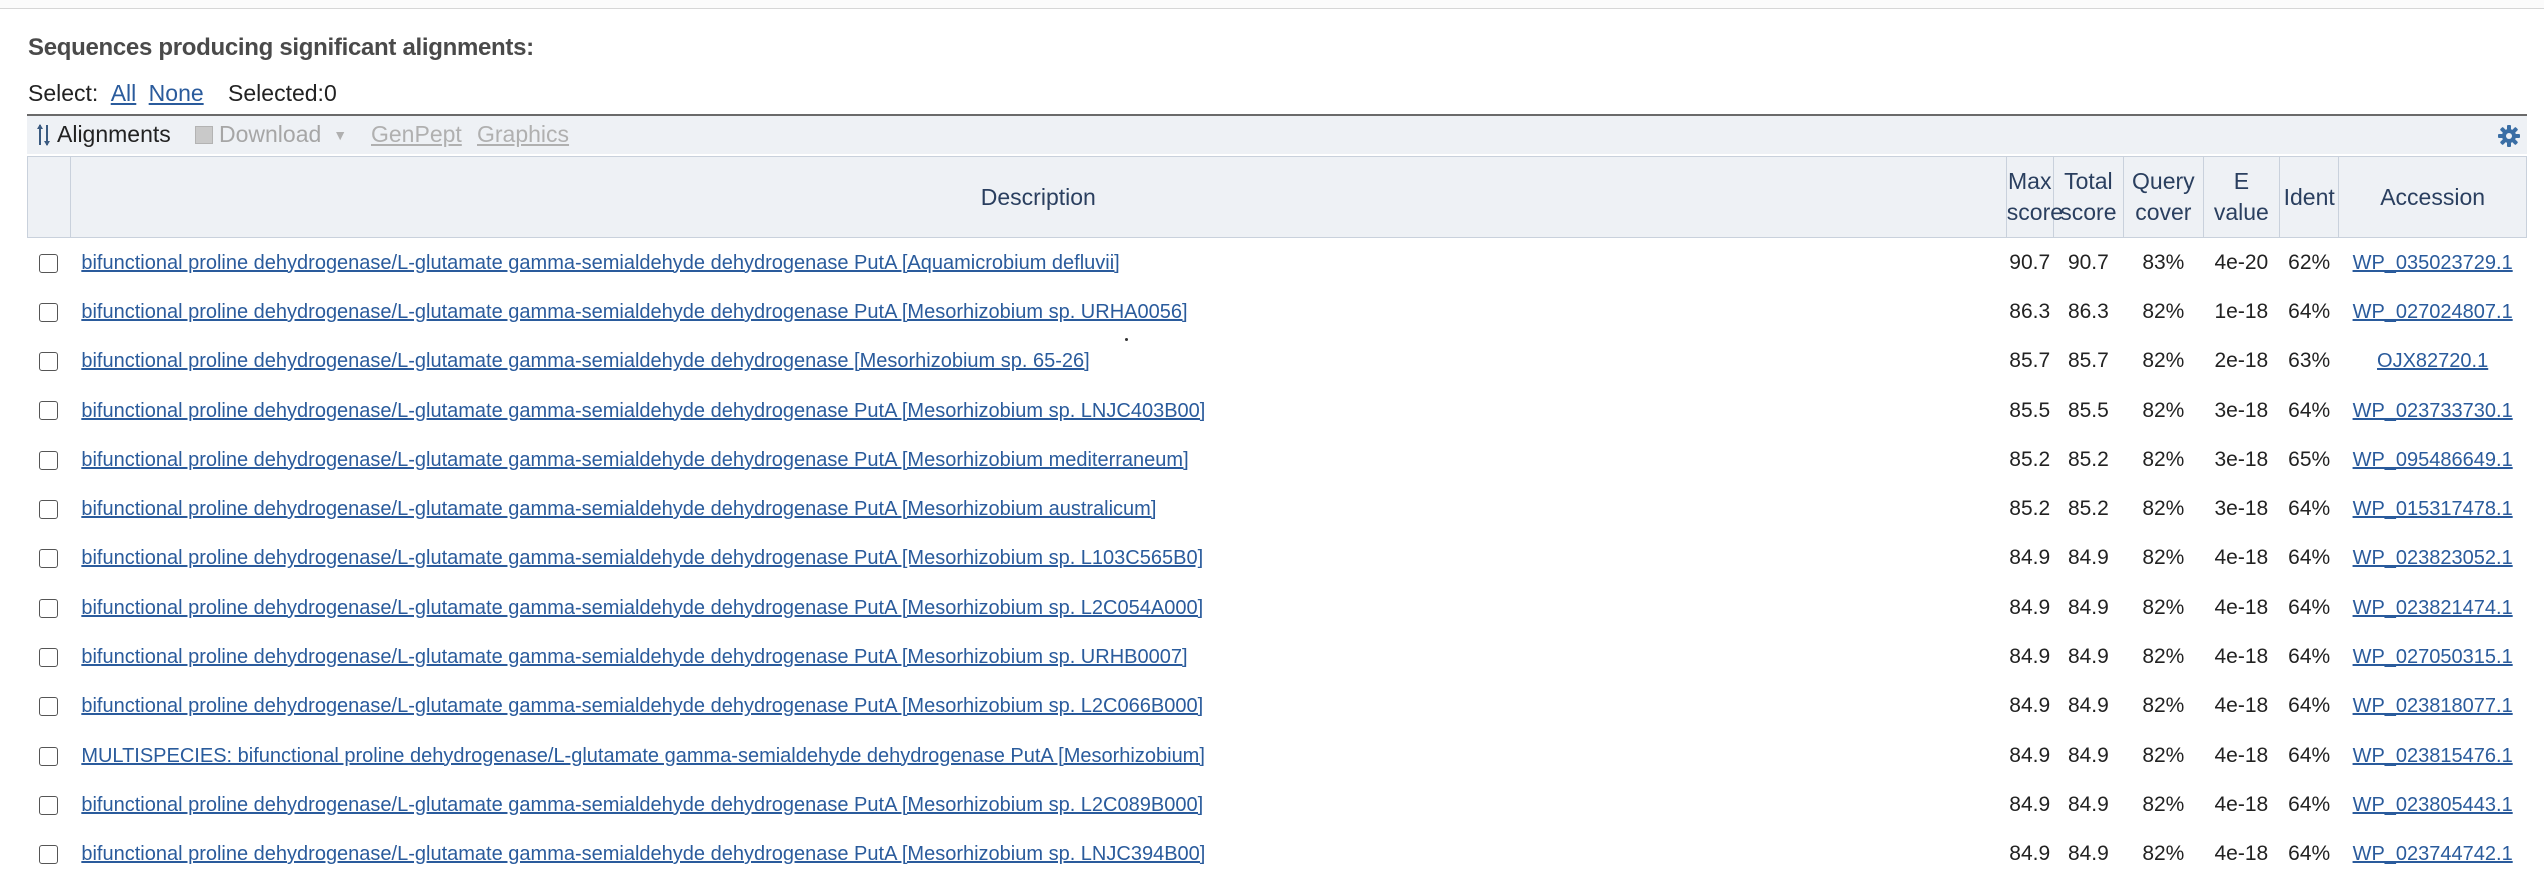 This screenshot has width=2544, height=879. Describe the element at coordinates (124, 93) in the screenshot. I see `select-all-link: All` at that location.